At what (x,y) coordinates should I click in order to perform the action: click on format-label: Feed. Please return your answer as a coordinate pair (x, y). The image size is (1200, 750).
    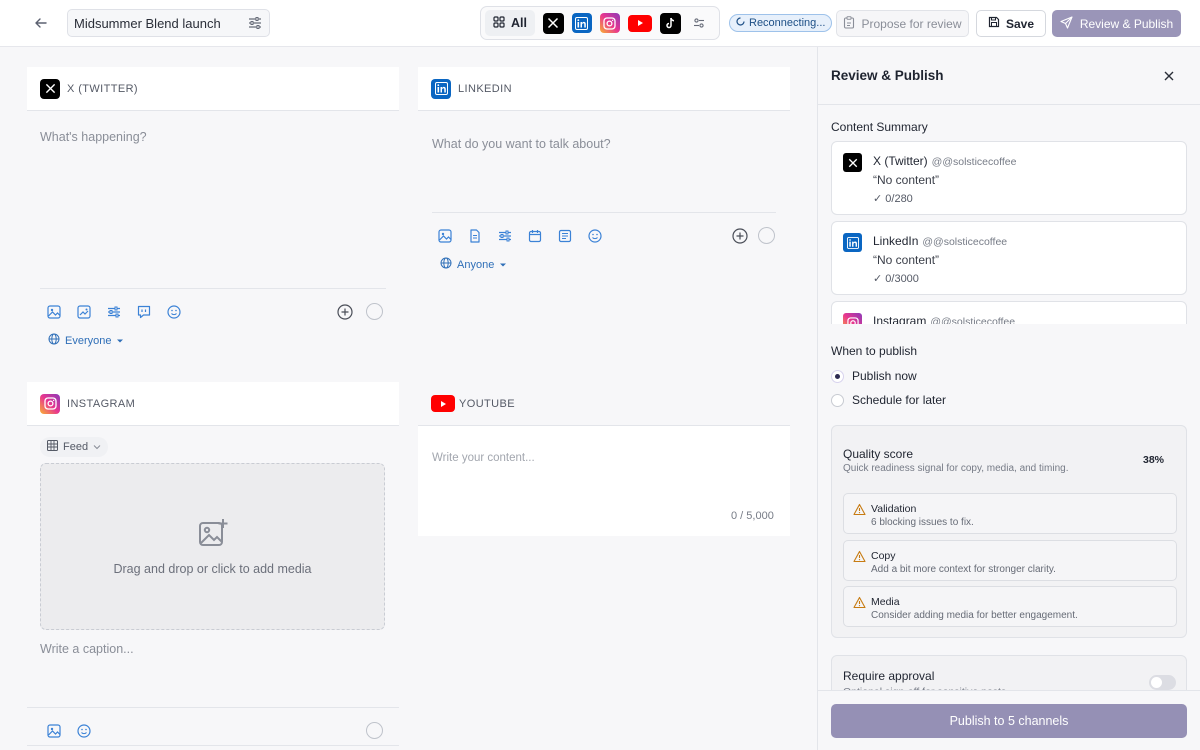
    Looking at the image, I should click on (76, 447).